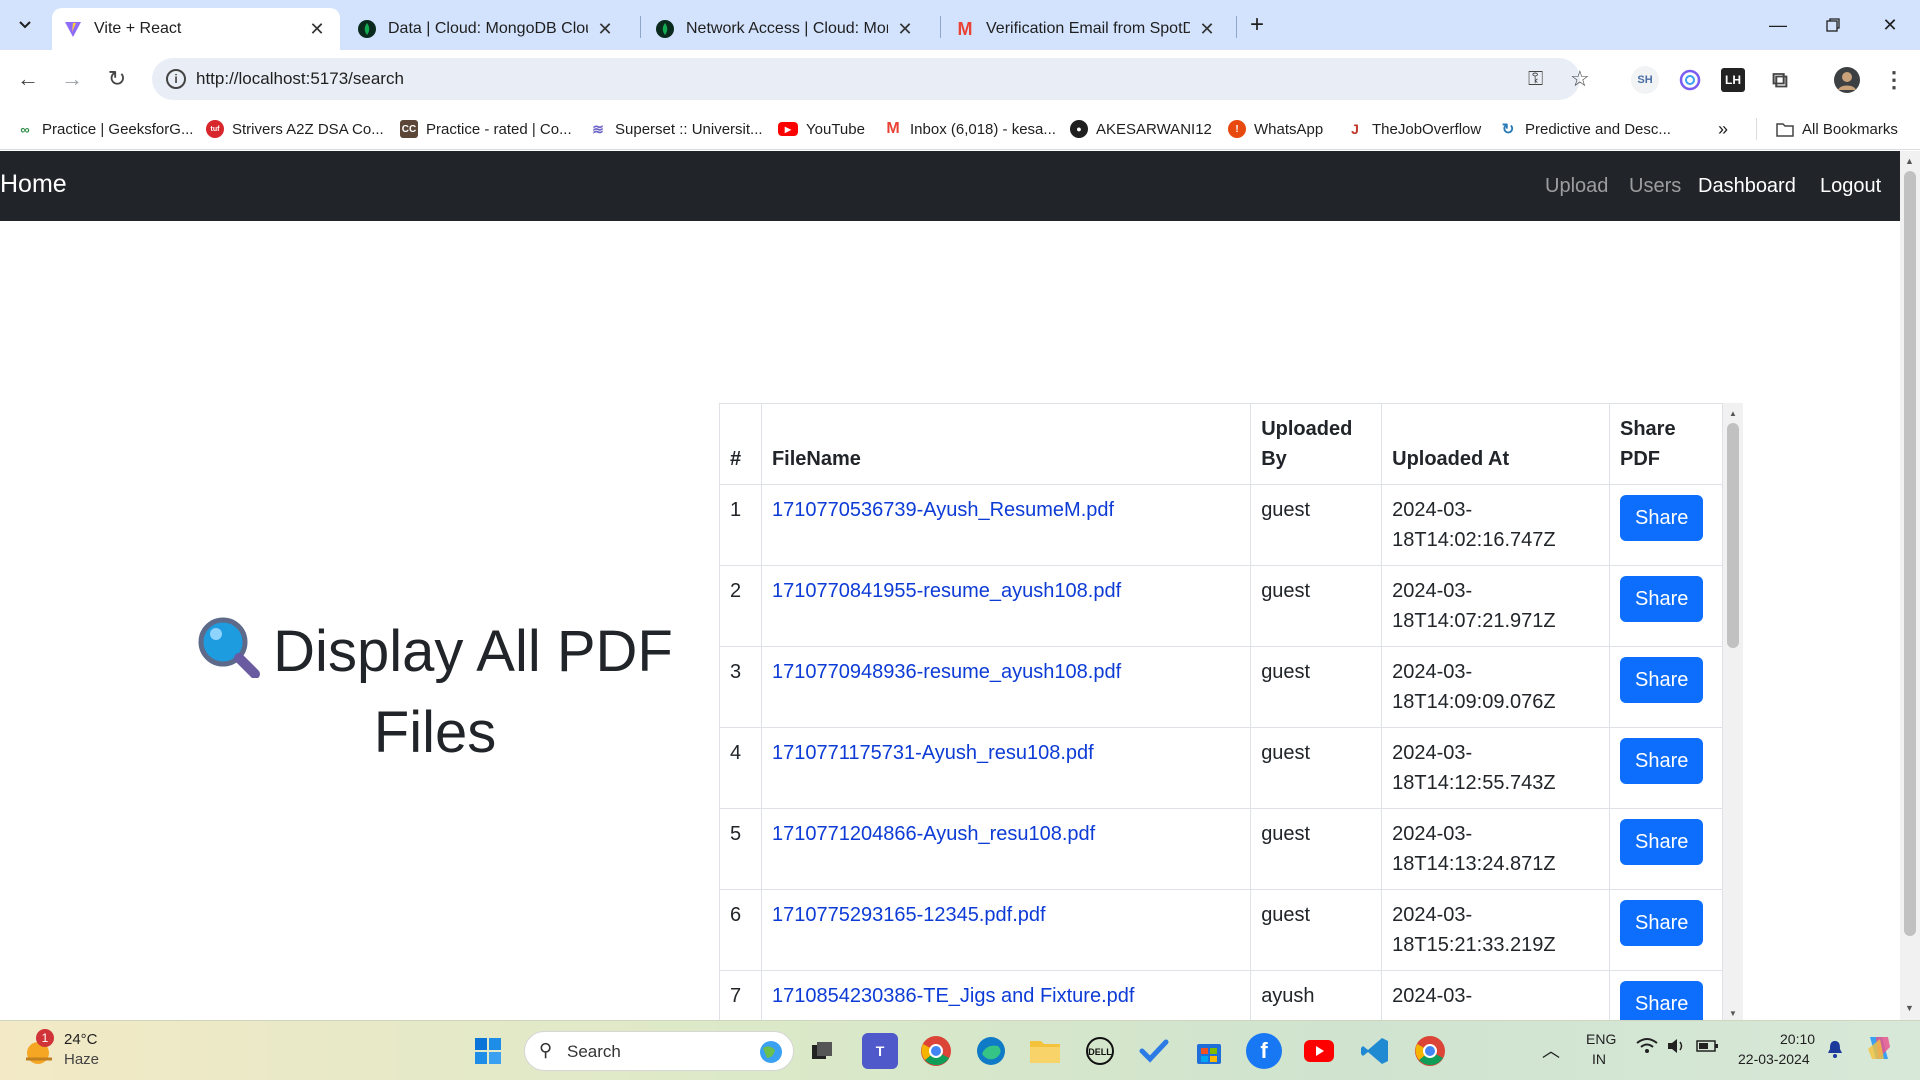 This screenshot has height=1080, width=1920. What do you see at coordinates (821, 129) in the screenshot?
I see `bookmark-item: ▶ YouTube` at bounding box center [821, 129].